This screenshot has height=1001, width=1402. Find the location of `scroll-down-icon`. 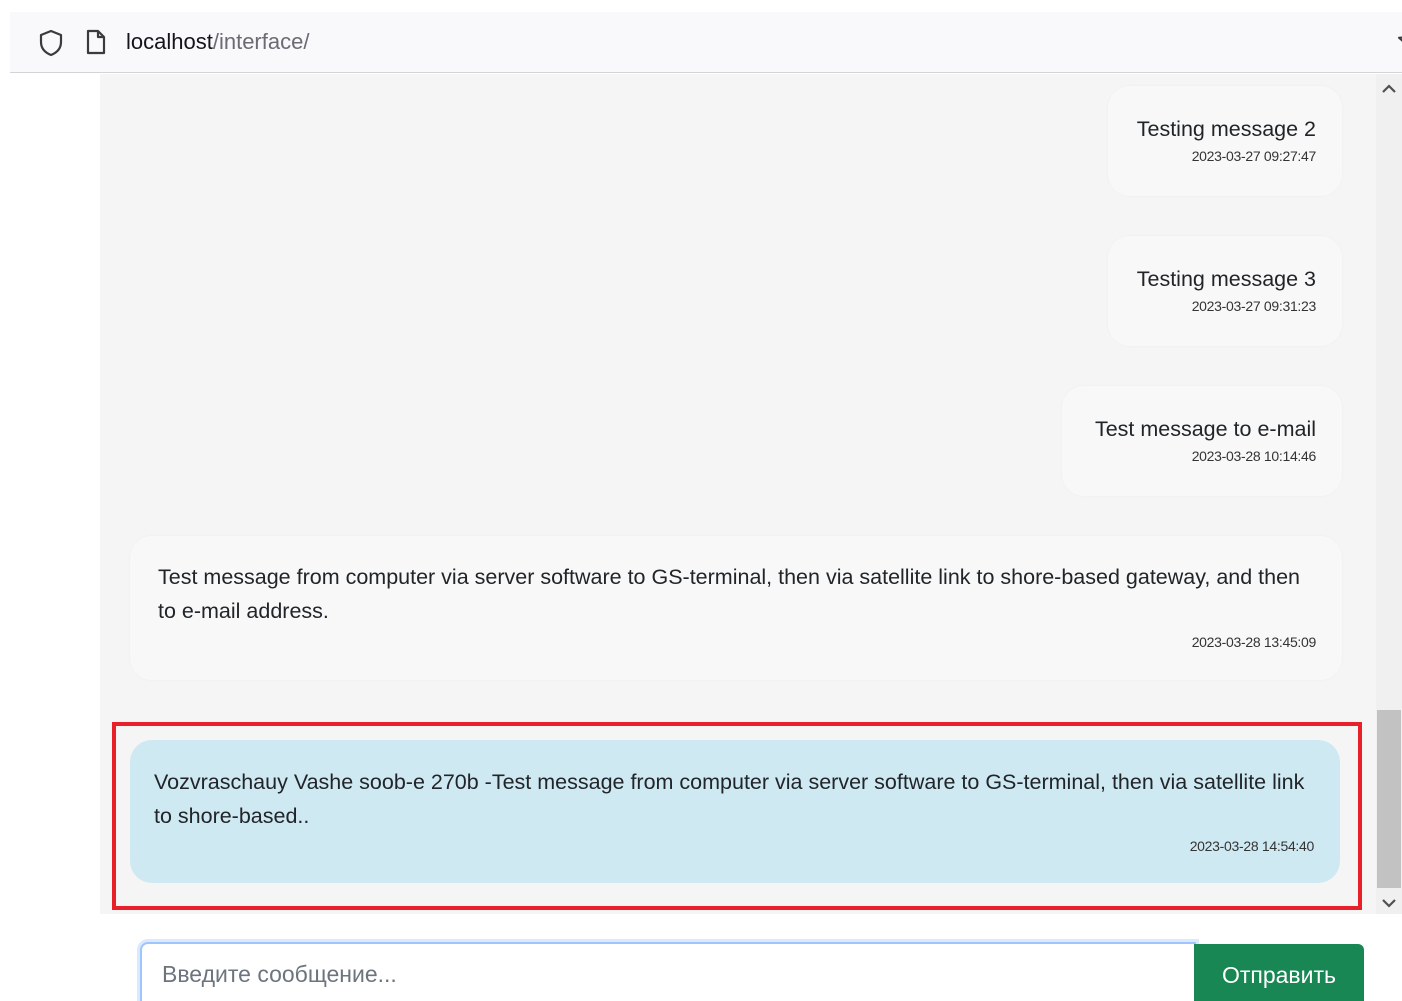

scroll-down-icon is located at coordinates (1389, 903).